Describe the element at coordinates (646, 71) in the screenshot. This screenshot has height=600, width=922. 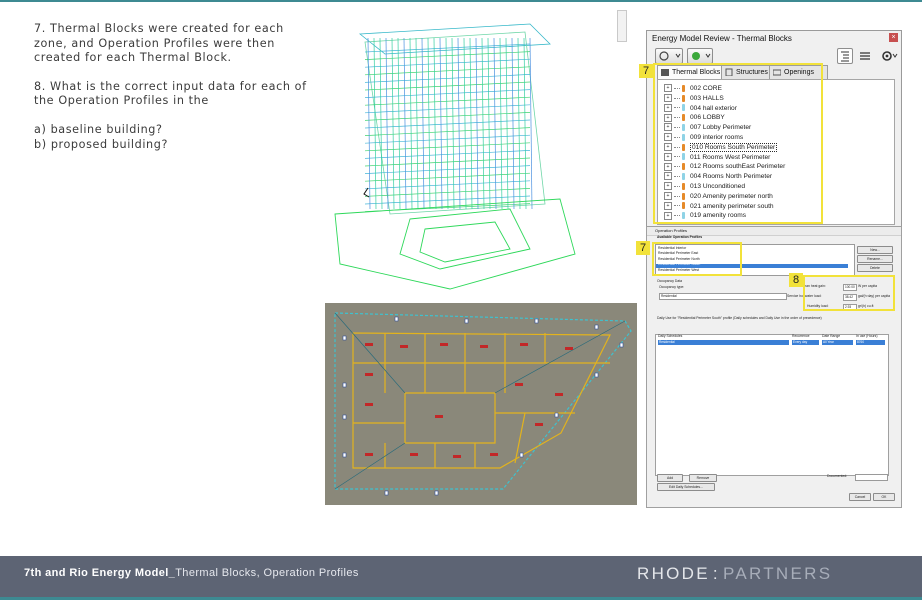
I see `badge-7-window: 7` at that location.